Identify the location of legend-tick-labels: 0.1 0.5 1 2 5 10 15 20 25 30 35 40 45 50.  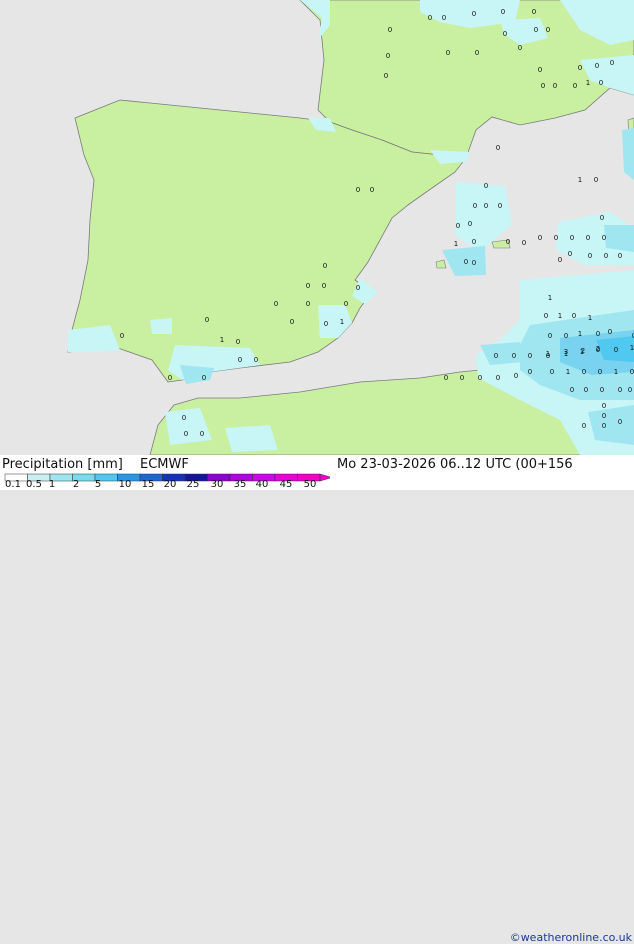
(317, 484).